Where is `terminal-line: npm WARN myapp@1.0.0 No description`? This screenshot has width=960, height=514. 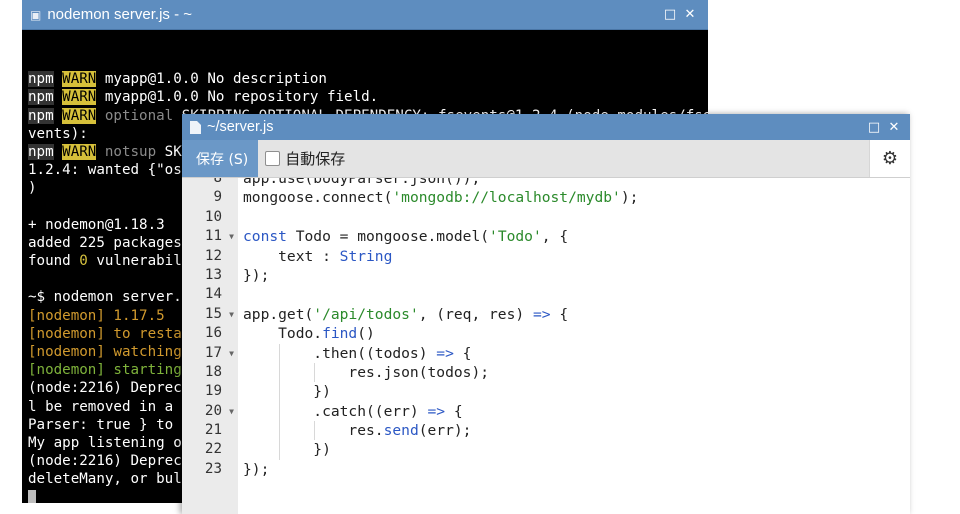
terminal-line: npm WARN myapp@1.0.0 No description is located at coordinates (368, 79).